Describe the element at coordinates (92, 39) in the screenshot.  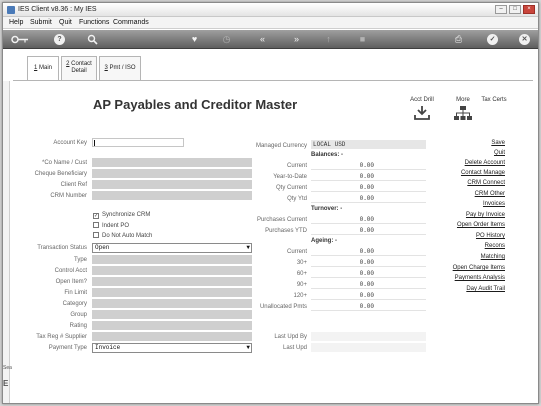
I see `search-icon` at that location.